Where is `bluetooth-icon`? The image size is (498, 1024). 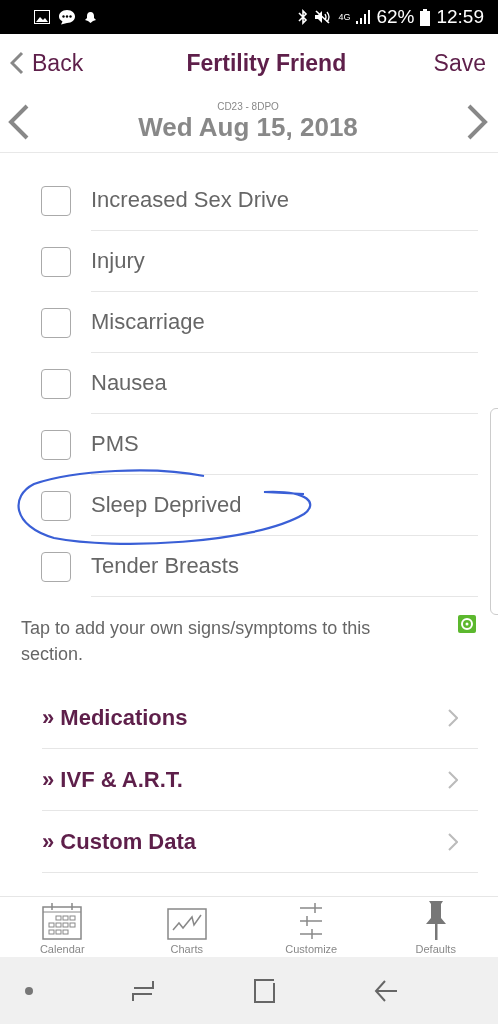 bluetooth-icon is located at coordinates (303, 17).